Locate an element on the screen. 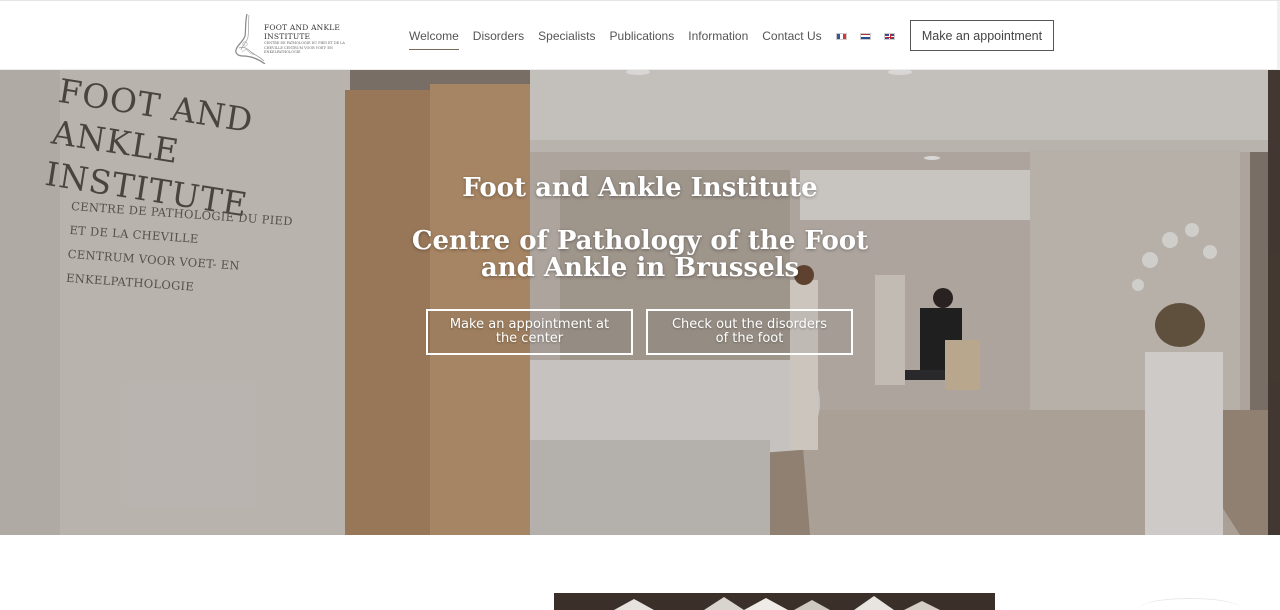  nav-item-welcome: Welcome is located at coordinates (434, 39).